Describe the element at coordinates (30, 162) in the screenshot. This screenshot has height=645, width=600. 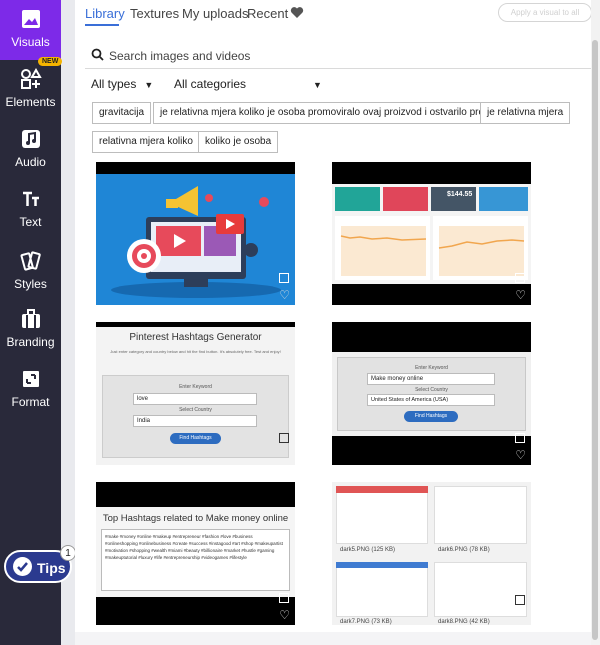
I see `sidebar-item-label: Audio` at that location.